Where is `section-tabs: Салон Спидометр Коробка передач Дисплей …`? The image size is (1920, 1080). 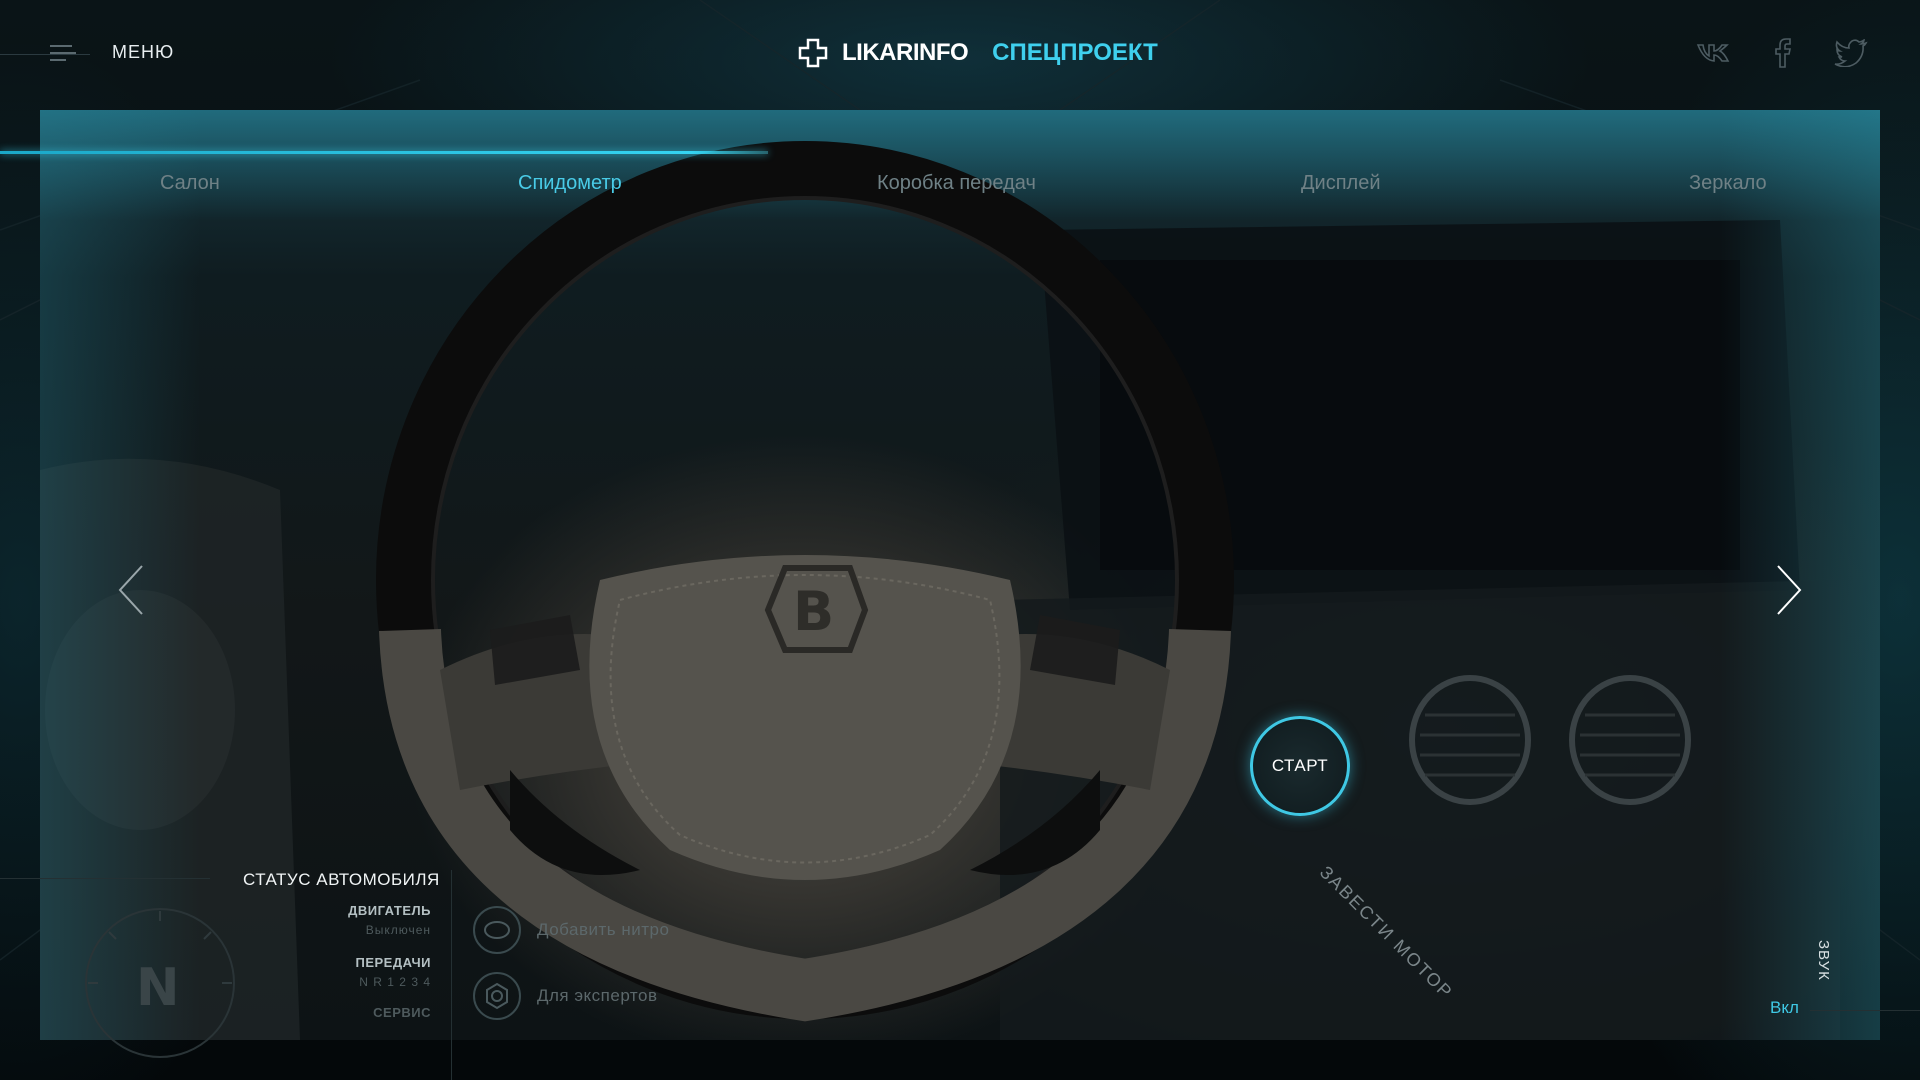 section-tabs: Салон Спидометр Коробка передач Дисплей … is located at coordinates (960, 187).